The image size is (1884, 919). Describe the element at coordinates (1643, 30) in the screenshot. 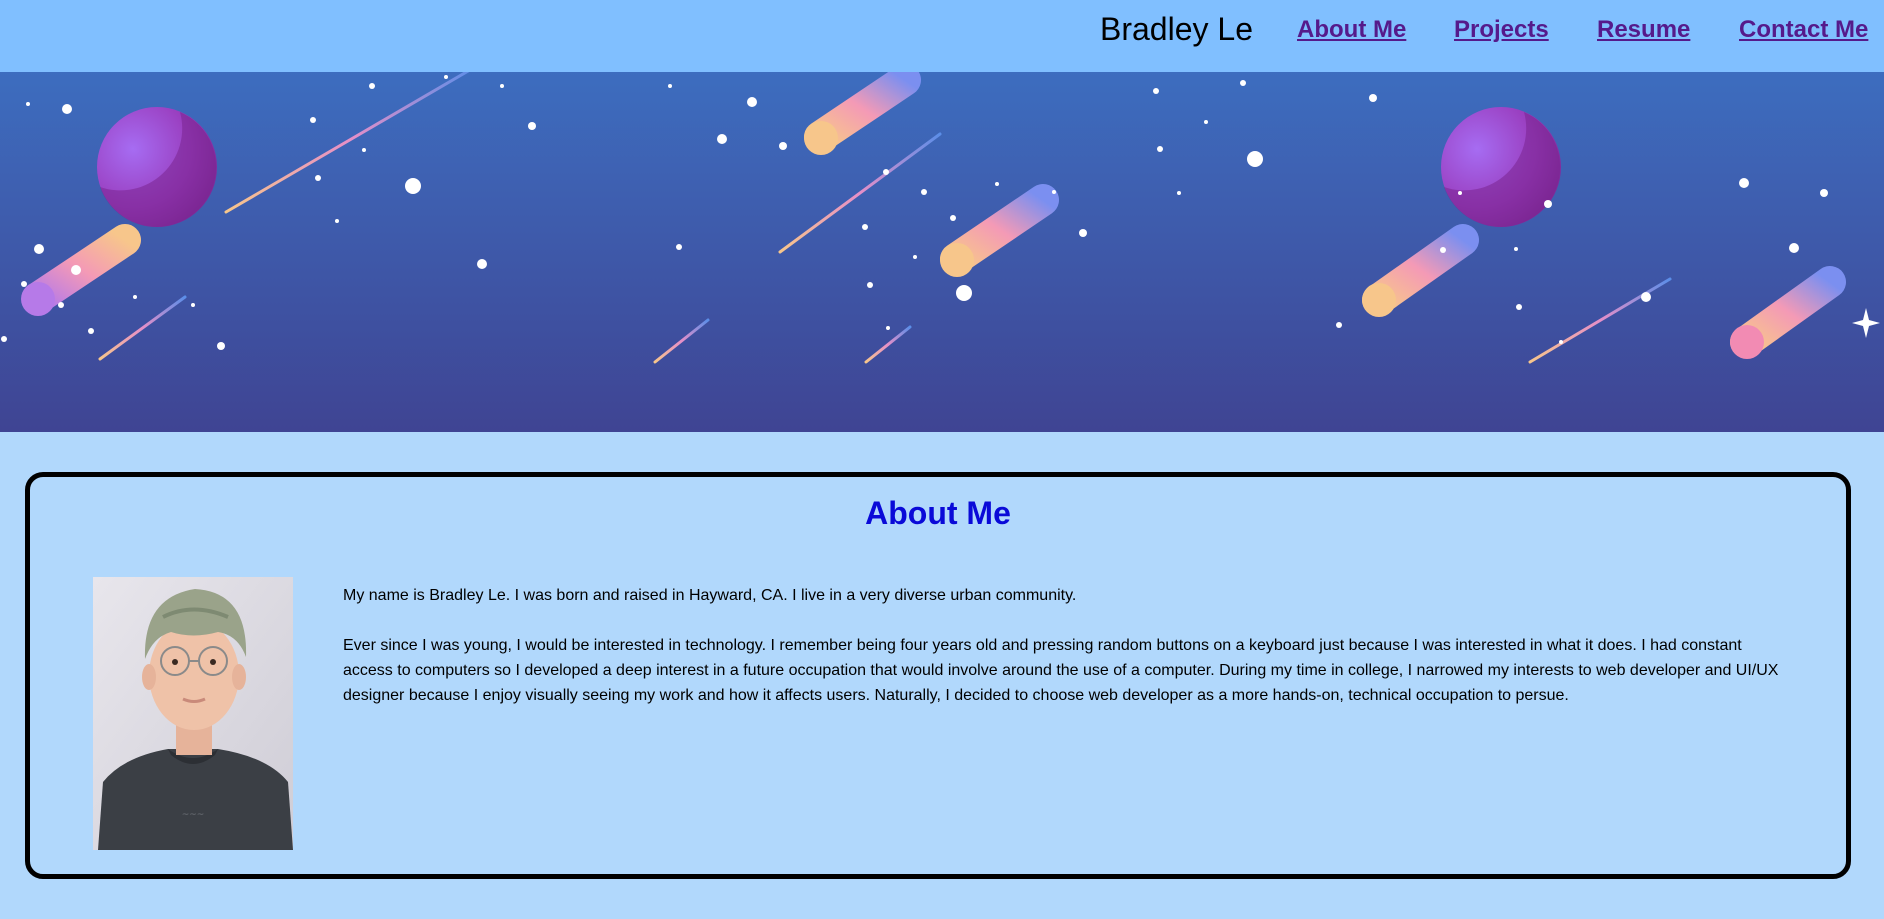

I see `nav-link-resume: Resume` at that location.